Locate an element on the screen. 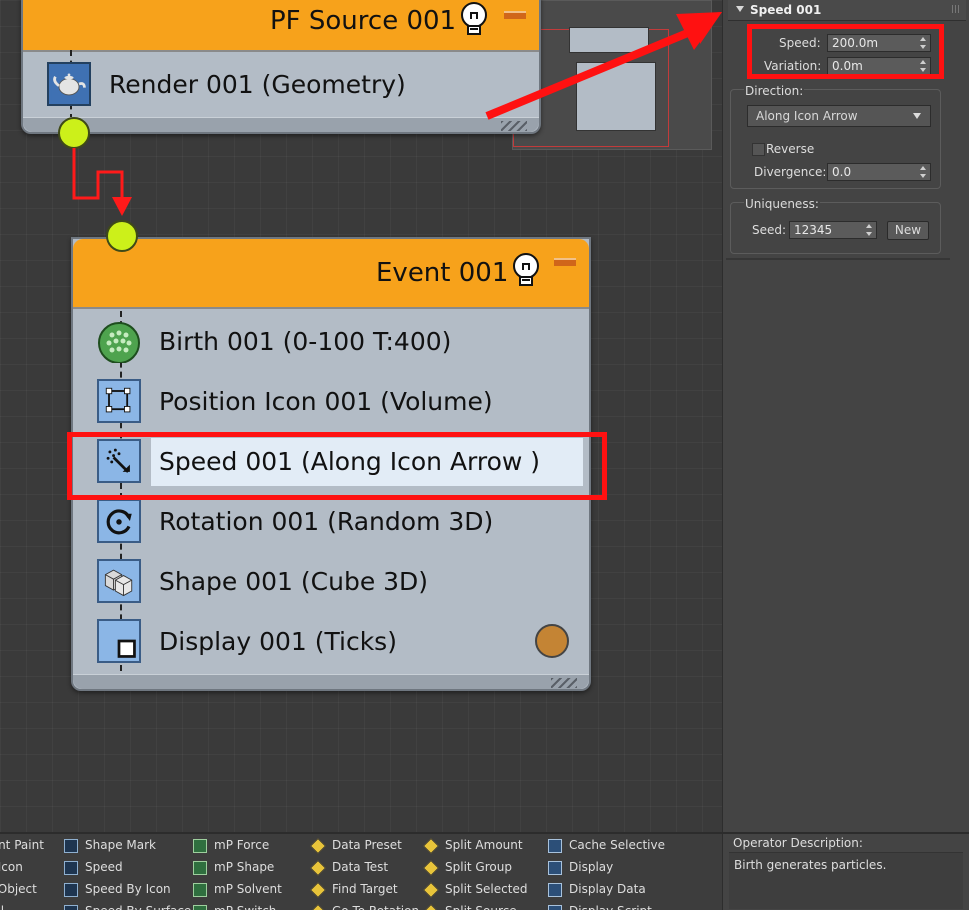 This screenshot has width=969, height=910. direction-value: Along Icon Arrow is located at coordinates (807, 116).